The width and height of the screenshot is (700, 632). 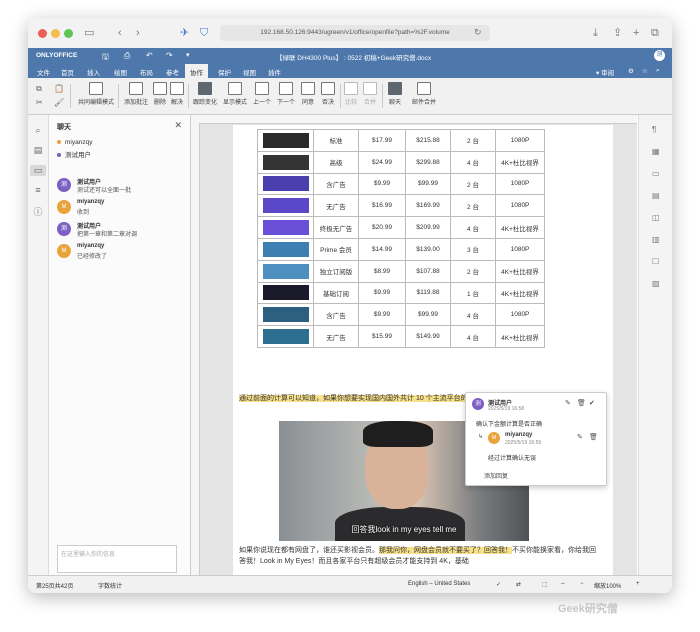 I want to click on share-icon: ⇪, so click(x=617, y=33).